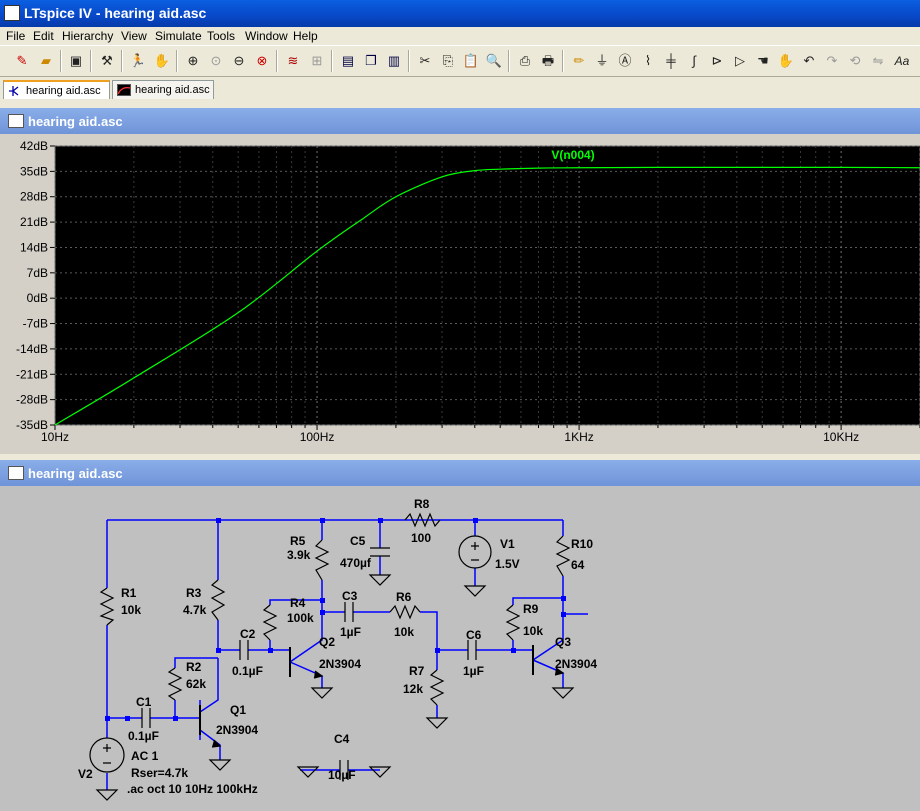  Describe the element at coordinates (12, 13) in the screenshot. I see `ltspice-app-icon` at that location.